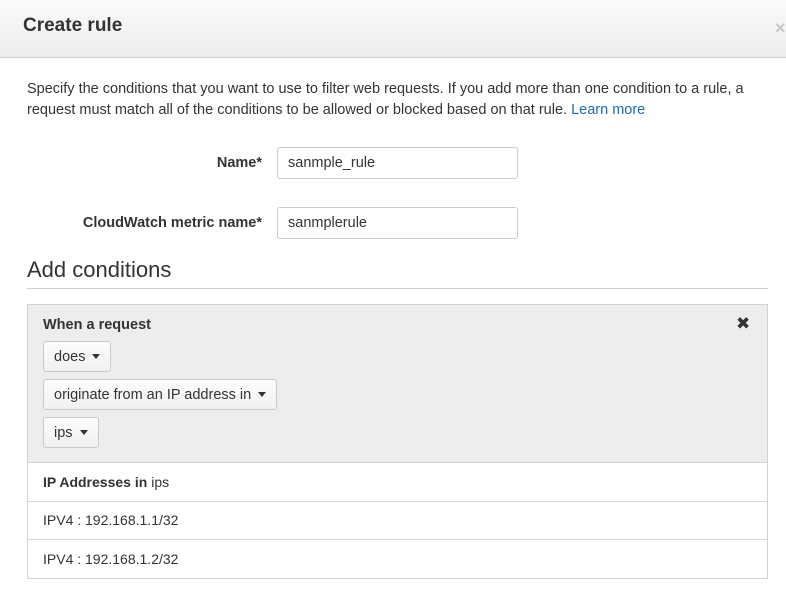 The width and height of the screenshot is (786, 593). Describe the element at coordinates (70, 356) in the screenshot. I see `match-type-value: does` at that location.